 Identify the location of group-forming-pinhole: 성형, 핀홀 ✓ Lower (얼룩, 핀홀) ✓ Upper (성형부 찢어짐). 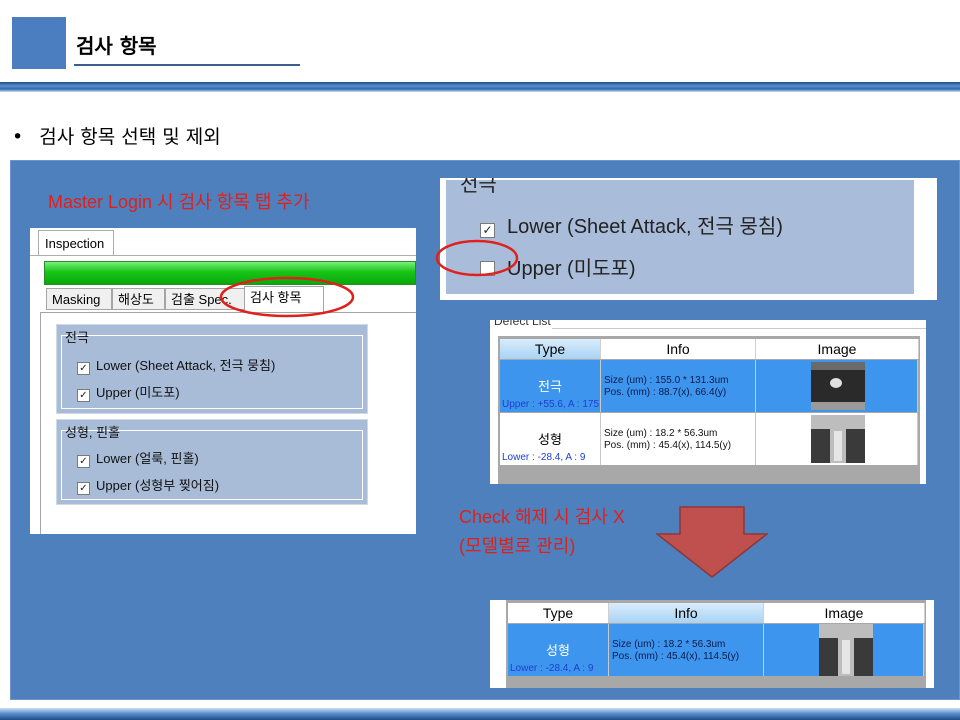
(212, 462).